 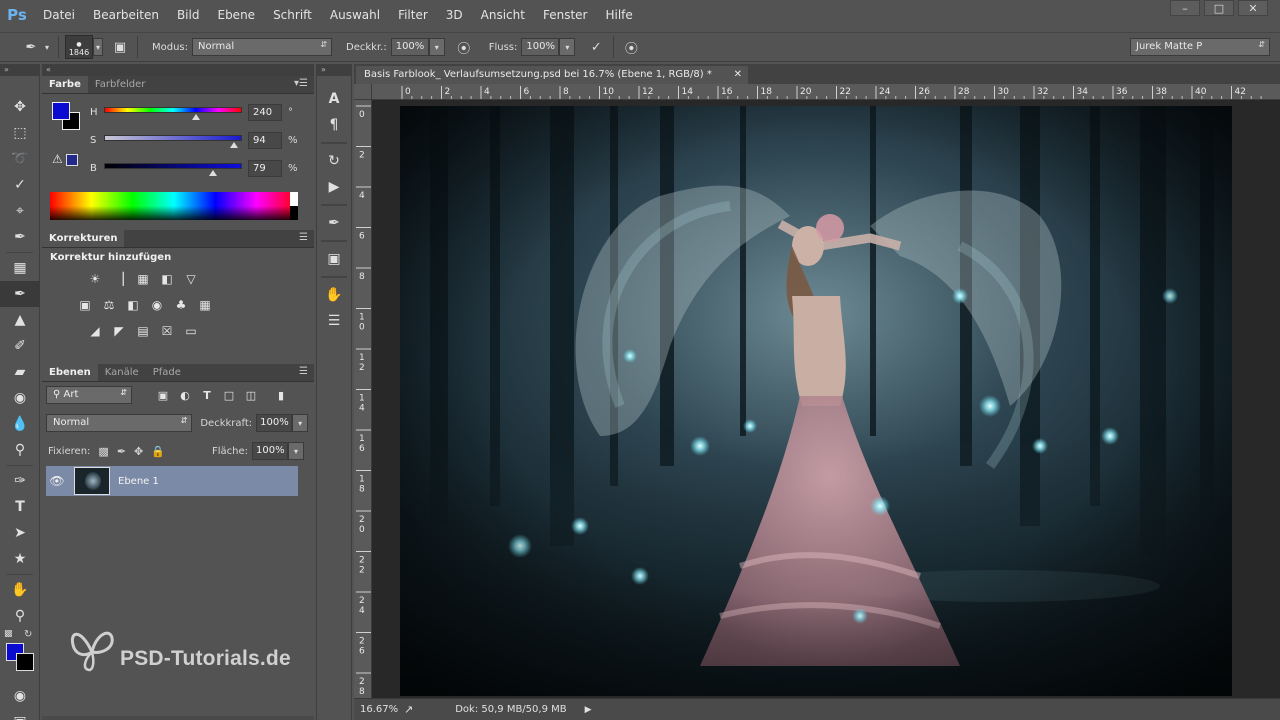 I want to click on fill-dropdown: ▾, so click(x=296, y=451).